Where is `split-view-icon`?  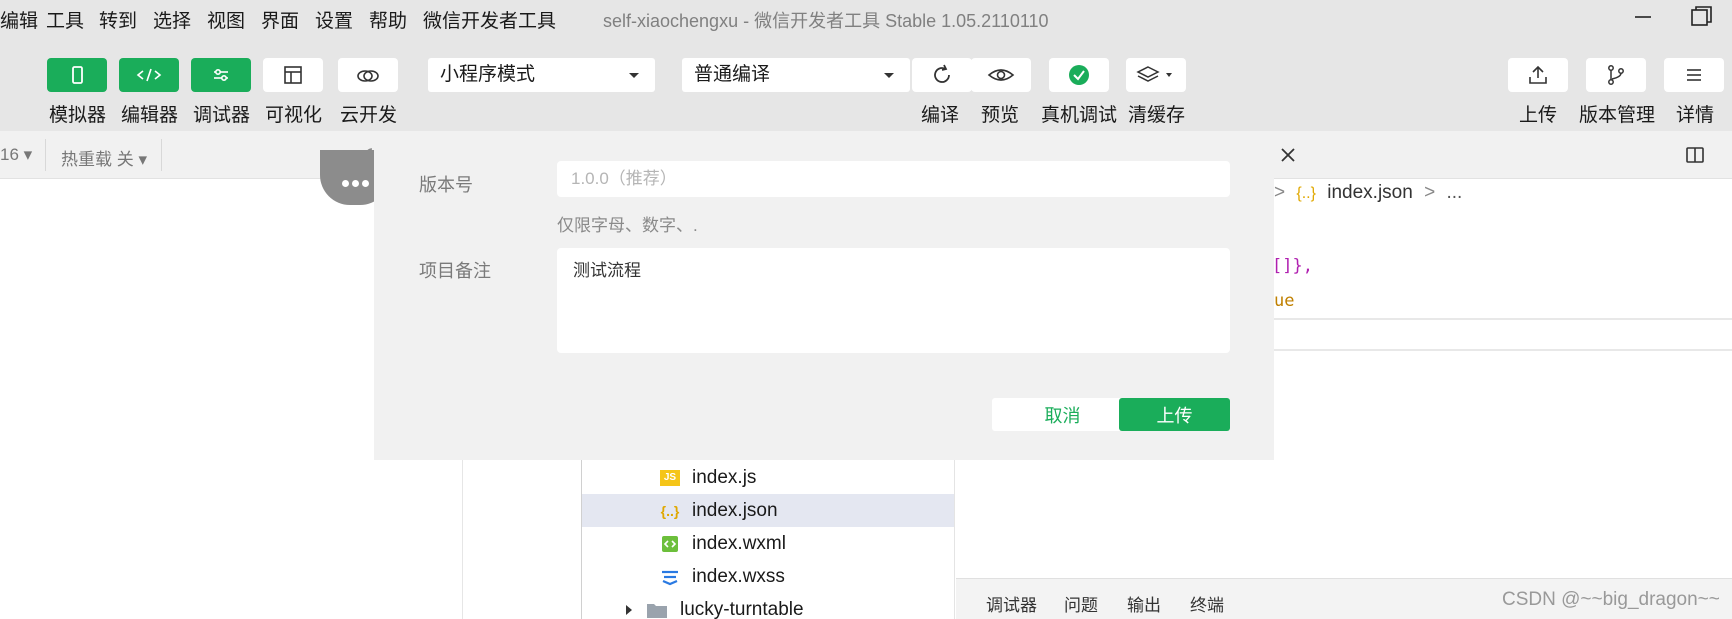 split-view-icon is located at coordinates (1695, 155).